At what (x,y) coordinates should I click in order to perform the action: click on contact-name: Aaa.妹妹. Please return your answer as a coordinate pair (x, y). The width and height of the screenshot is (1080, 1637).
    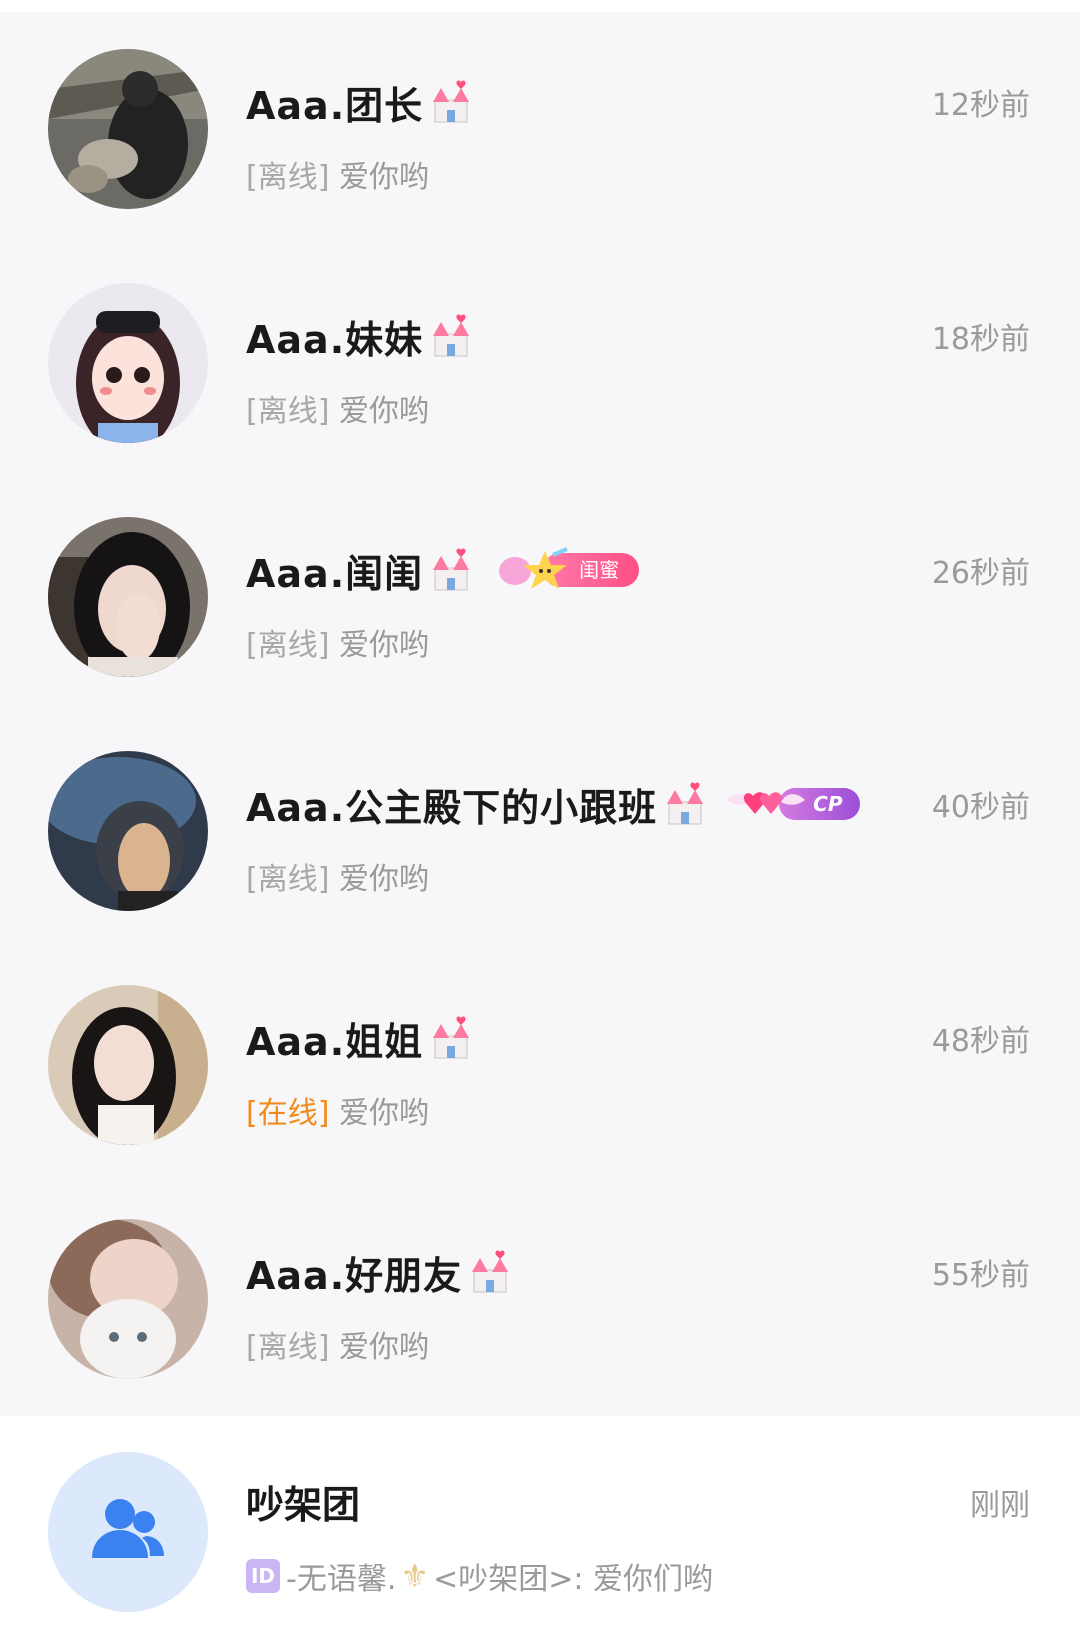
    Looking at the image, I should click on (335, 339).